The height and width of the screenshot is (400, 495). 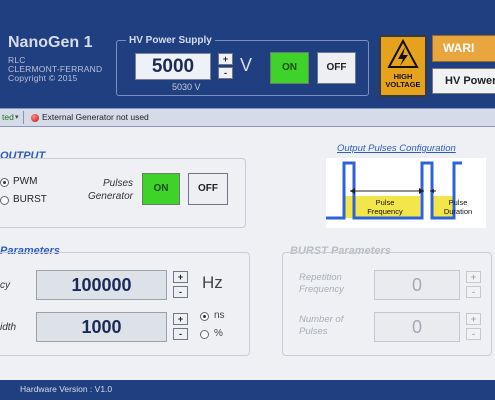 I want to click on pulse-duration-line2: Duration, so click(x=458, y=211).